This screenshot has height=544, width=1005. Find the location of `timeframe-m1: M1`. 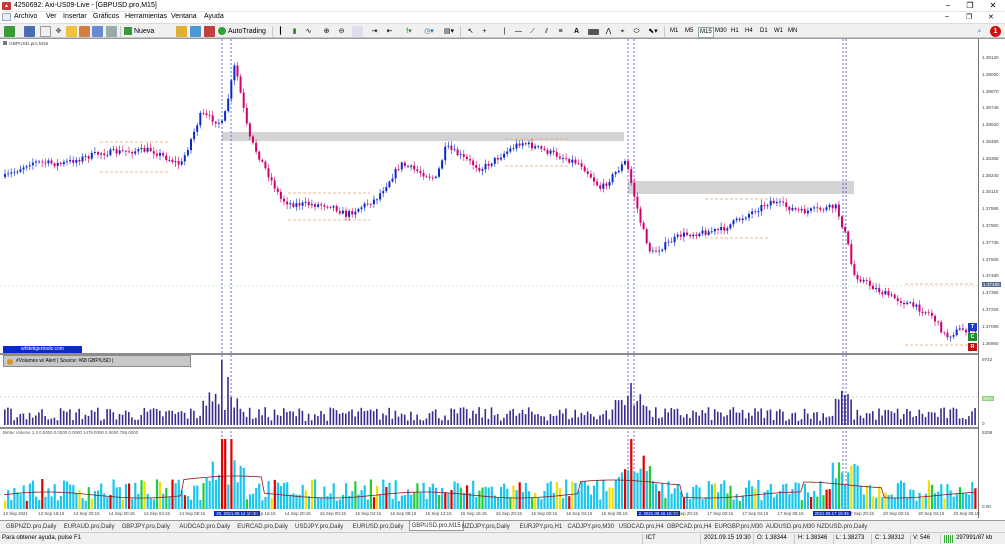

timeframe-m1: M1 is located at coordinates (674, 31).